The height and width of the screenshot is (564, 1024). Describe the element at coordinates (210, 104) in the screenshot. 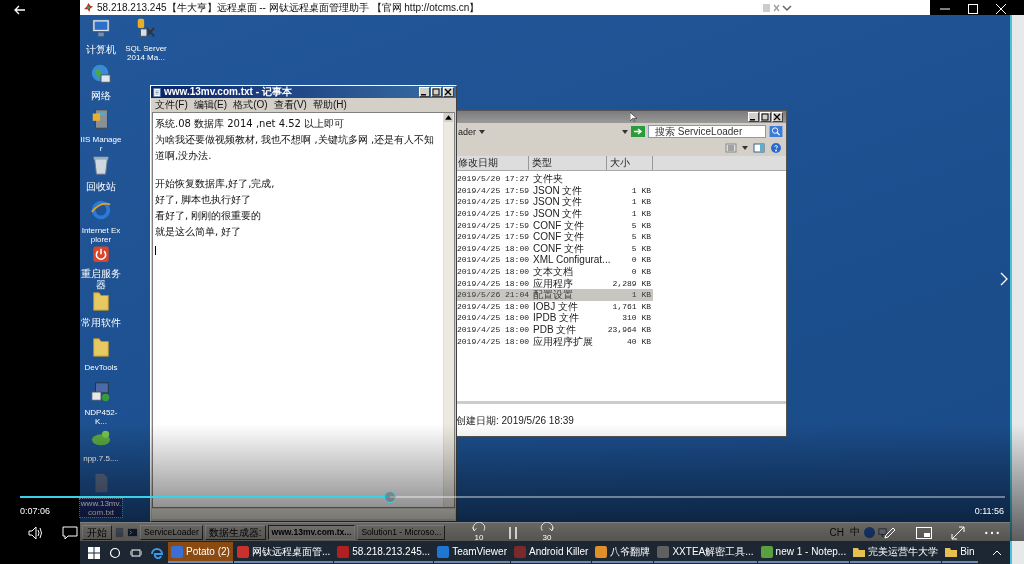

I see `menu-item: 编辑(E)` at that location.